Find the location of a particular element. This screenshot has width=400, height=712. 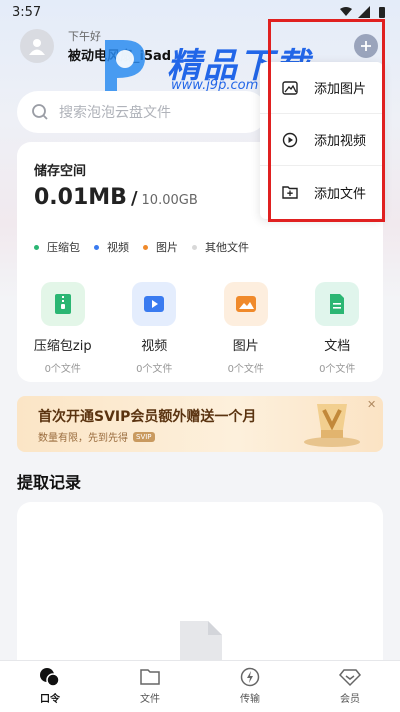

search-input: 搜索泡泡云盘文件 is located at coordinates (142, 112).